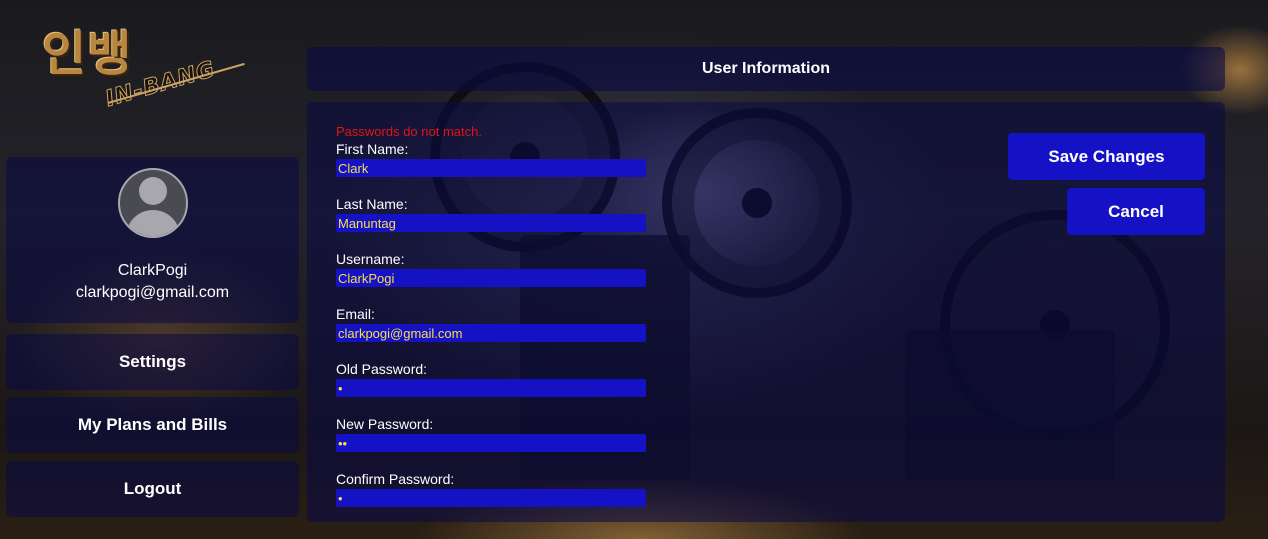  Describe the element at coordinates (491, 498) in the screenshot. I see `confirm-password-input` at that location.